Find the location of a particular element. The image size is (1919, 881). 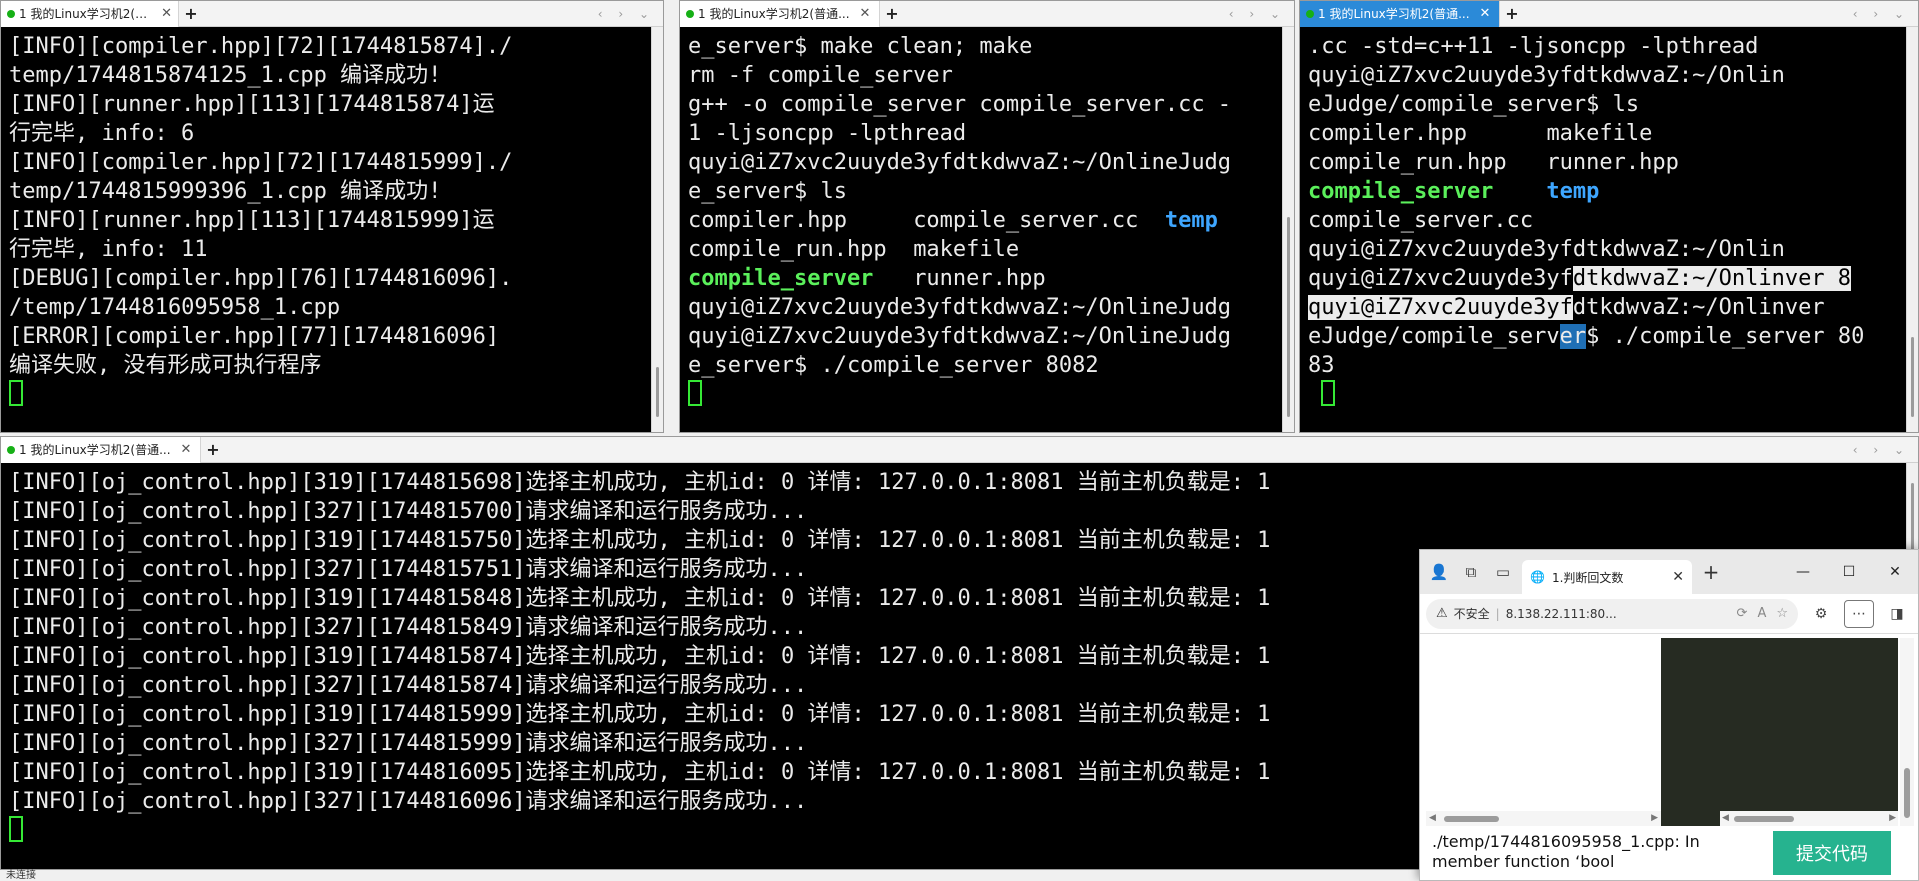

maximize-icon: ☐ is located at coordinates (1849, 572).